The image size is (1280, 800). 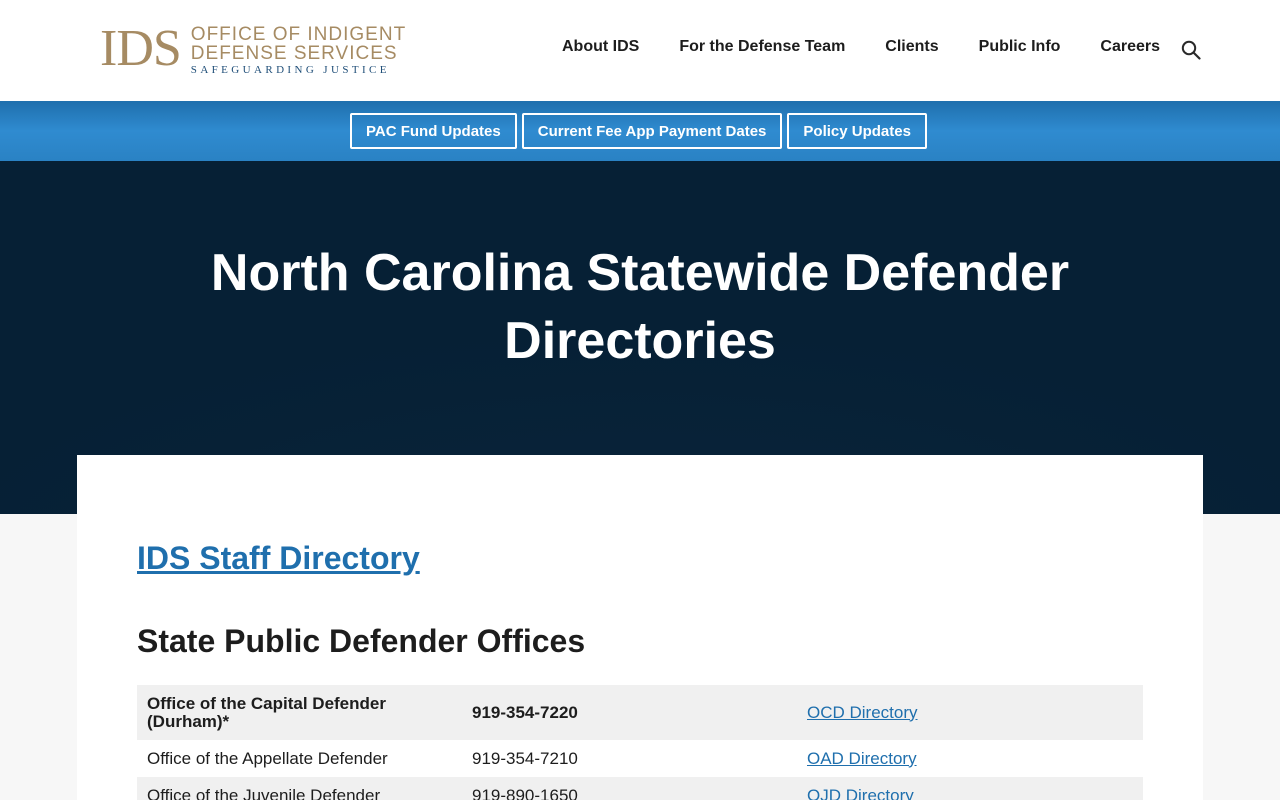 What do you see at coordinates (433, 131) in the screenshot?
I see `pac-fund-updates-button: PAC Fund Updates` at bounding box center [433, 131].